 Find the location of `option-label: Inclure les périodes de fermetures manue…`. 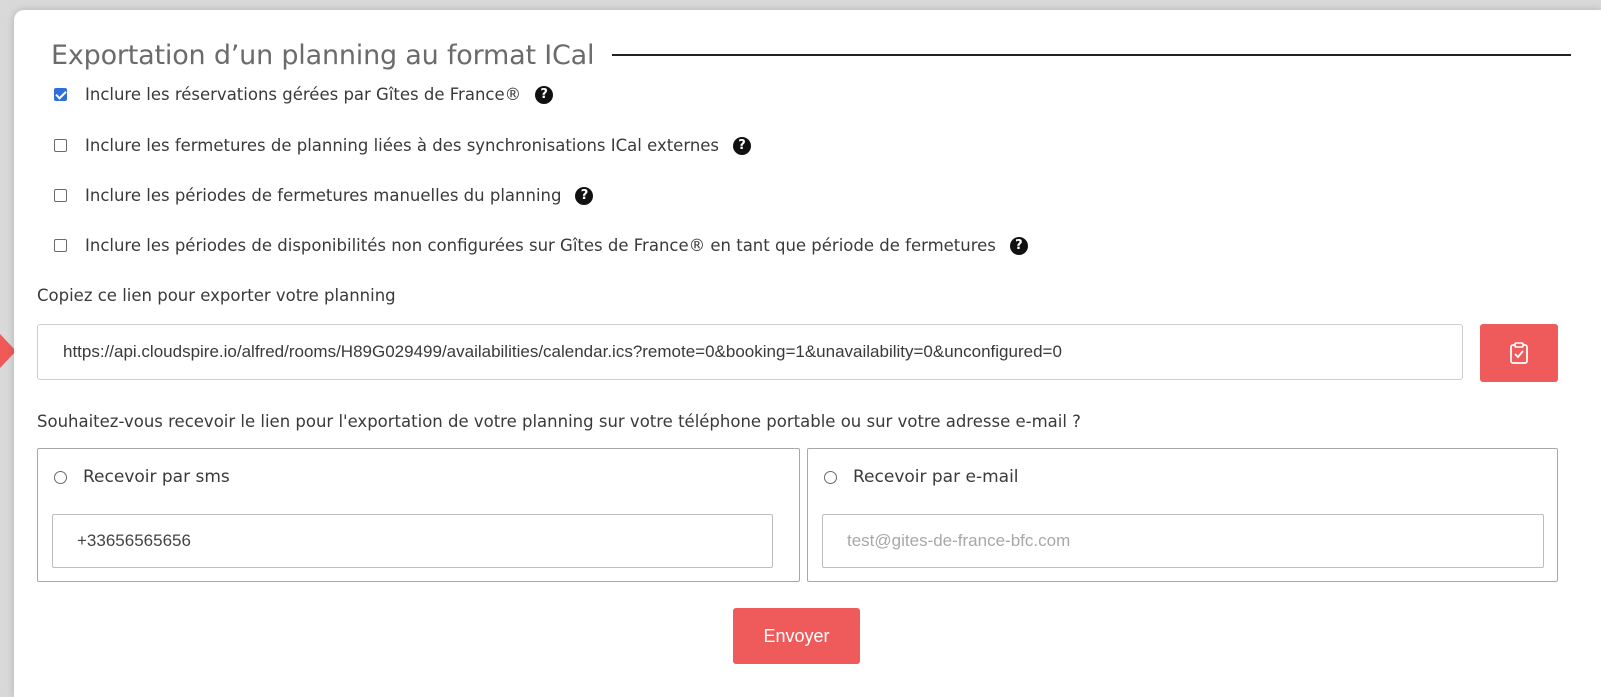

option-label: Inclure les périodes de fermetures manue… is located at coordinates (323, 195).